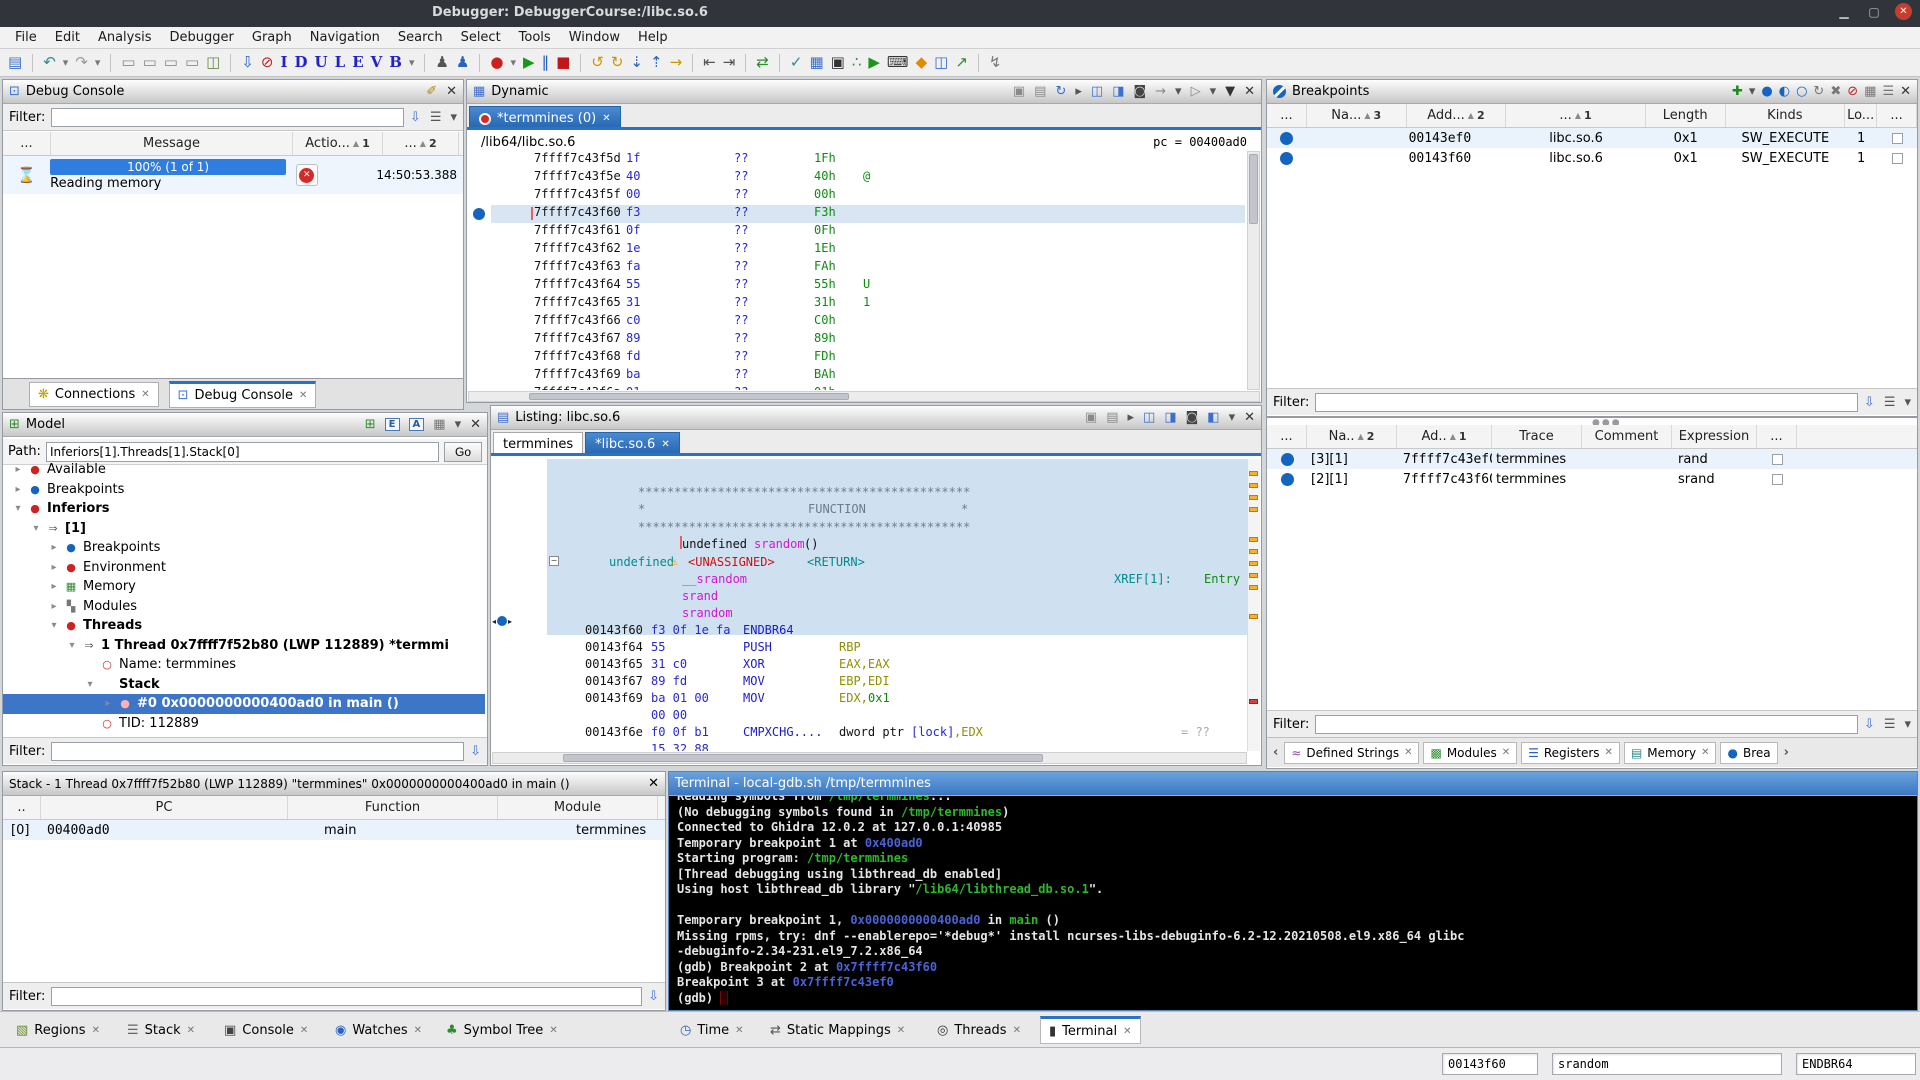 The width and height of the screenshot is (1920, 1080). What do you see at coordinates (656, 62) in the screenshot?
I see `step-out-icon: ⇡` at bounding box center [656, 62].